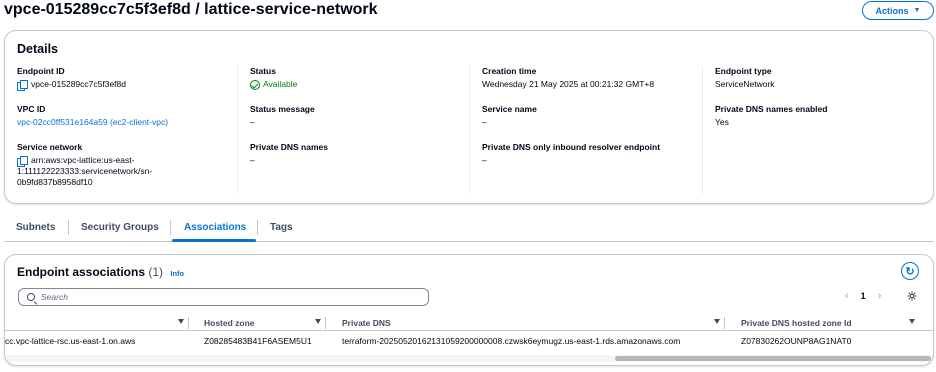 The width and height of the screenshot is (936, 372). I want to click on creation-time-value: Wednesday 21 May 2025 at 00:21:32 GMT+8, so click(568, 84).